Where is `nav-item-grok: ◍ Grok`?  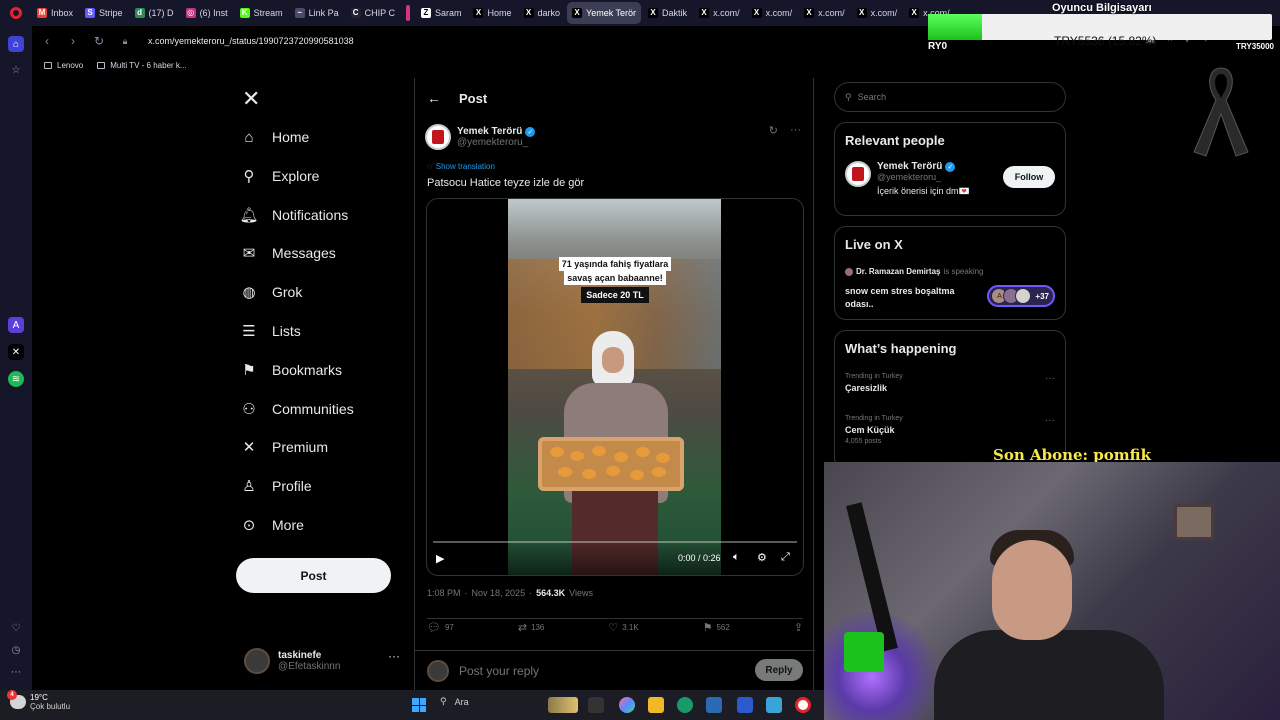
nav-item-grok: ◍ Grok is located at coordinates (271, 292).